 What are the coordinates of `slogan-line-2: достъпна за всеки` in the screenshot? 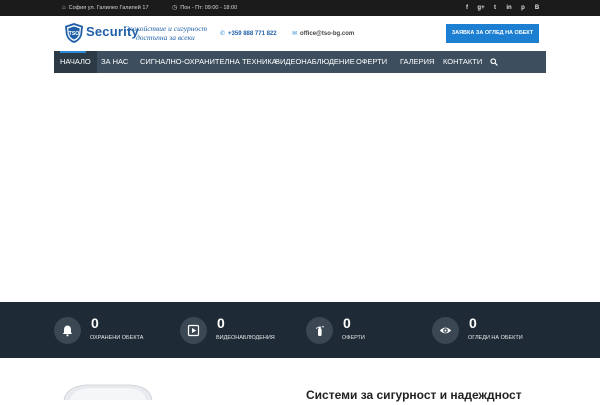 It's located at (165, 37).